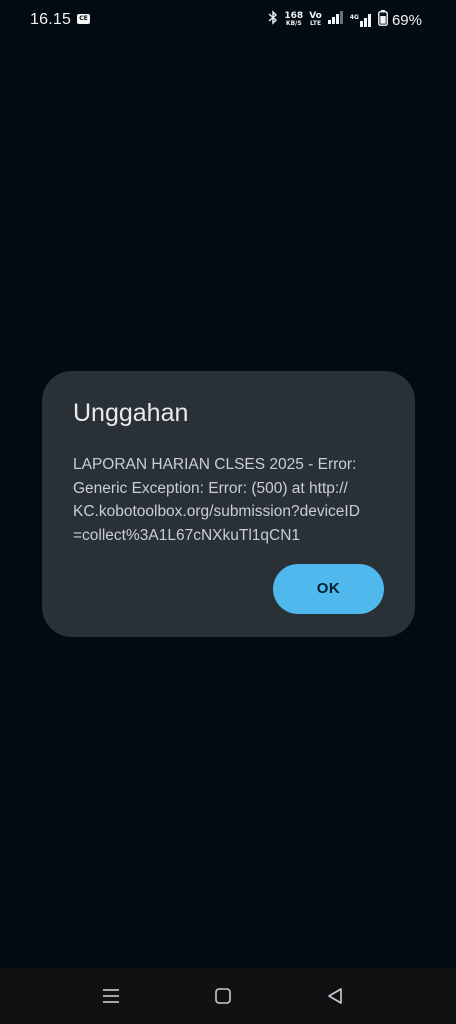  I want to click on notification-icon: CE, so click(83, 19).